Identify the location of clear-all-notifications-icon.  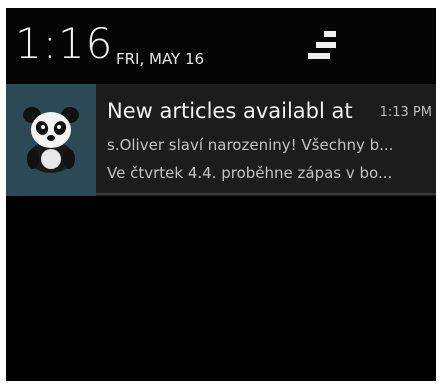
(326, 48).